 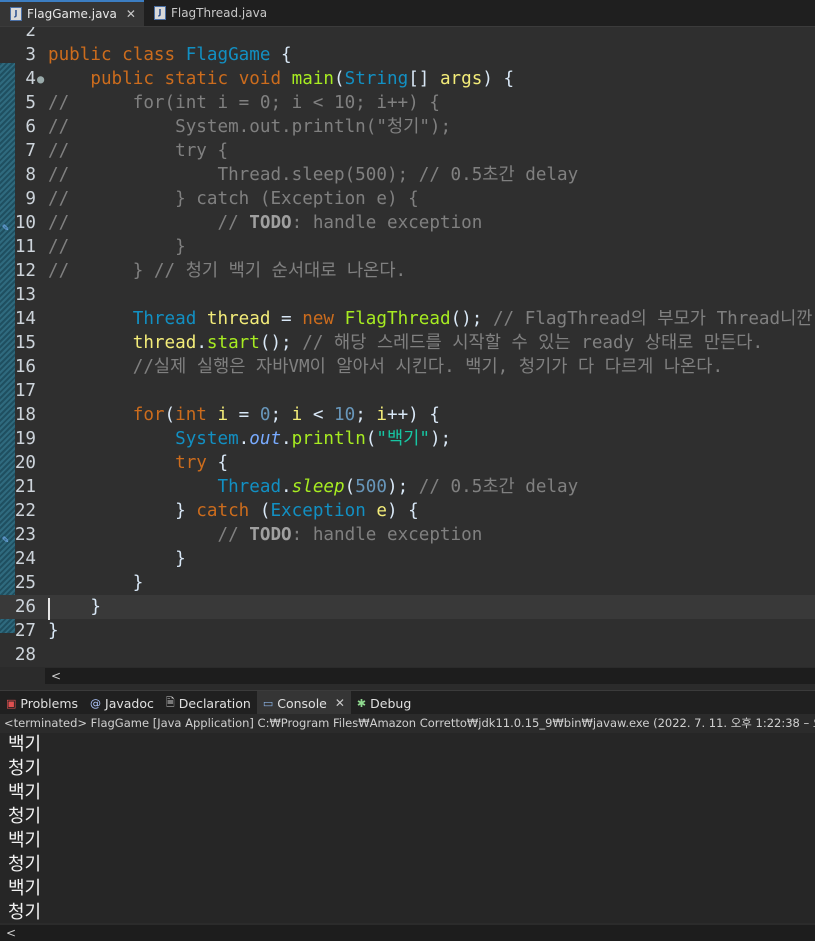 I want to click on console-line: 백기, so click(x=25, y=888).